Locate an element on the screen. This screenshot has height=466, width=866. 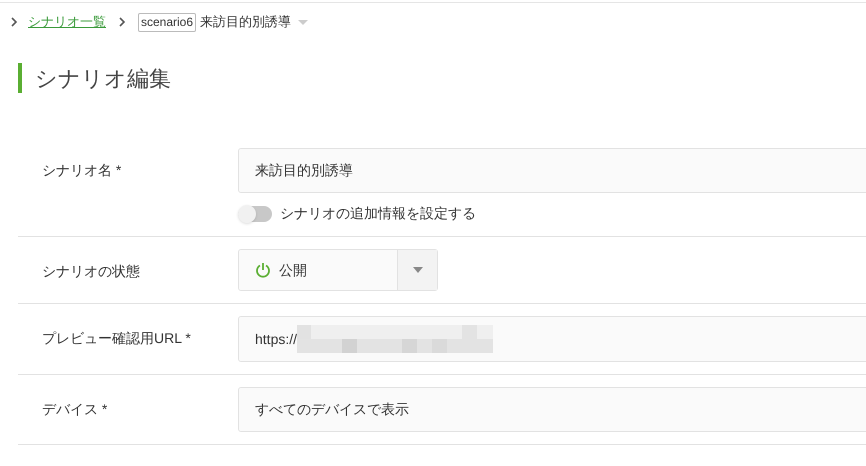
breadcrumb-link: シナリオ一覧 is located at coordinates (67, 22).